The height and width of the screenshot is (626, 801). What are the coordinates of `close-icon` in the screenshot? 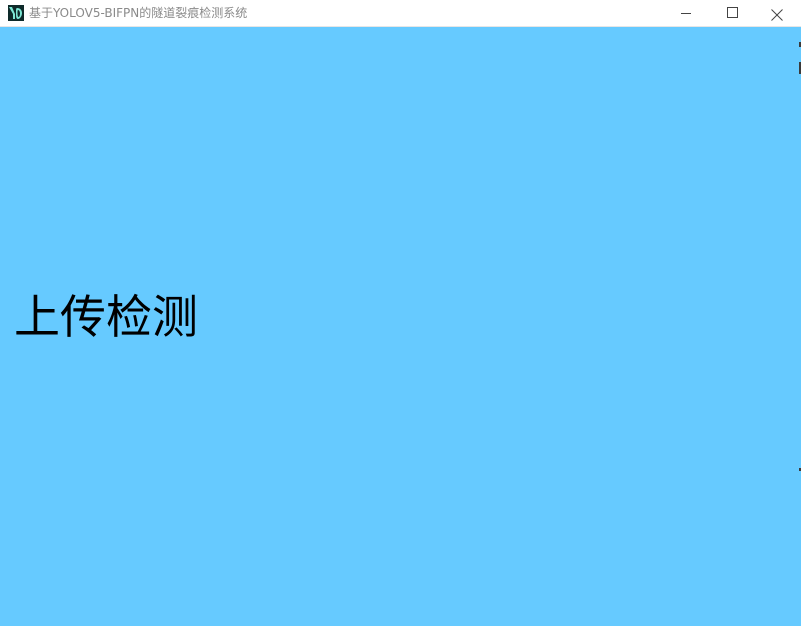 It's located at (777, 13).